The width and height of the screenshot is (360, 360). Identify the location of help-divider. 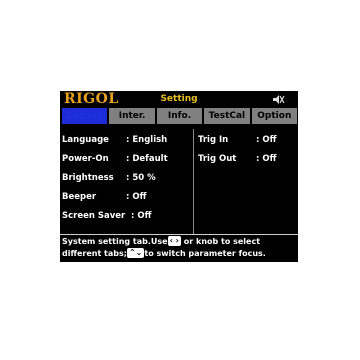
(179, 234).